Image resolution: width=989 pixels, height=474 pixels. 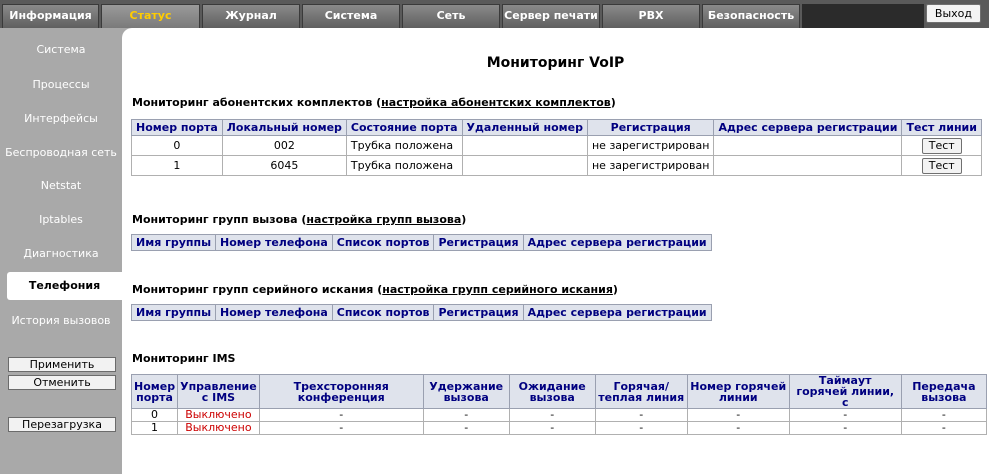 I want to click on sidebar-item-iptables: Iptables, so click(x=61, y=220).